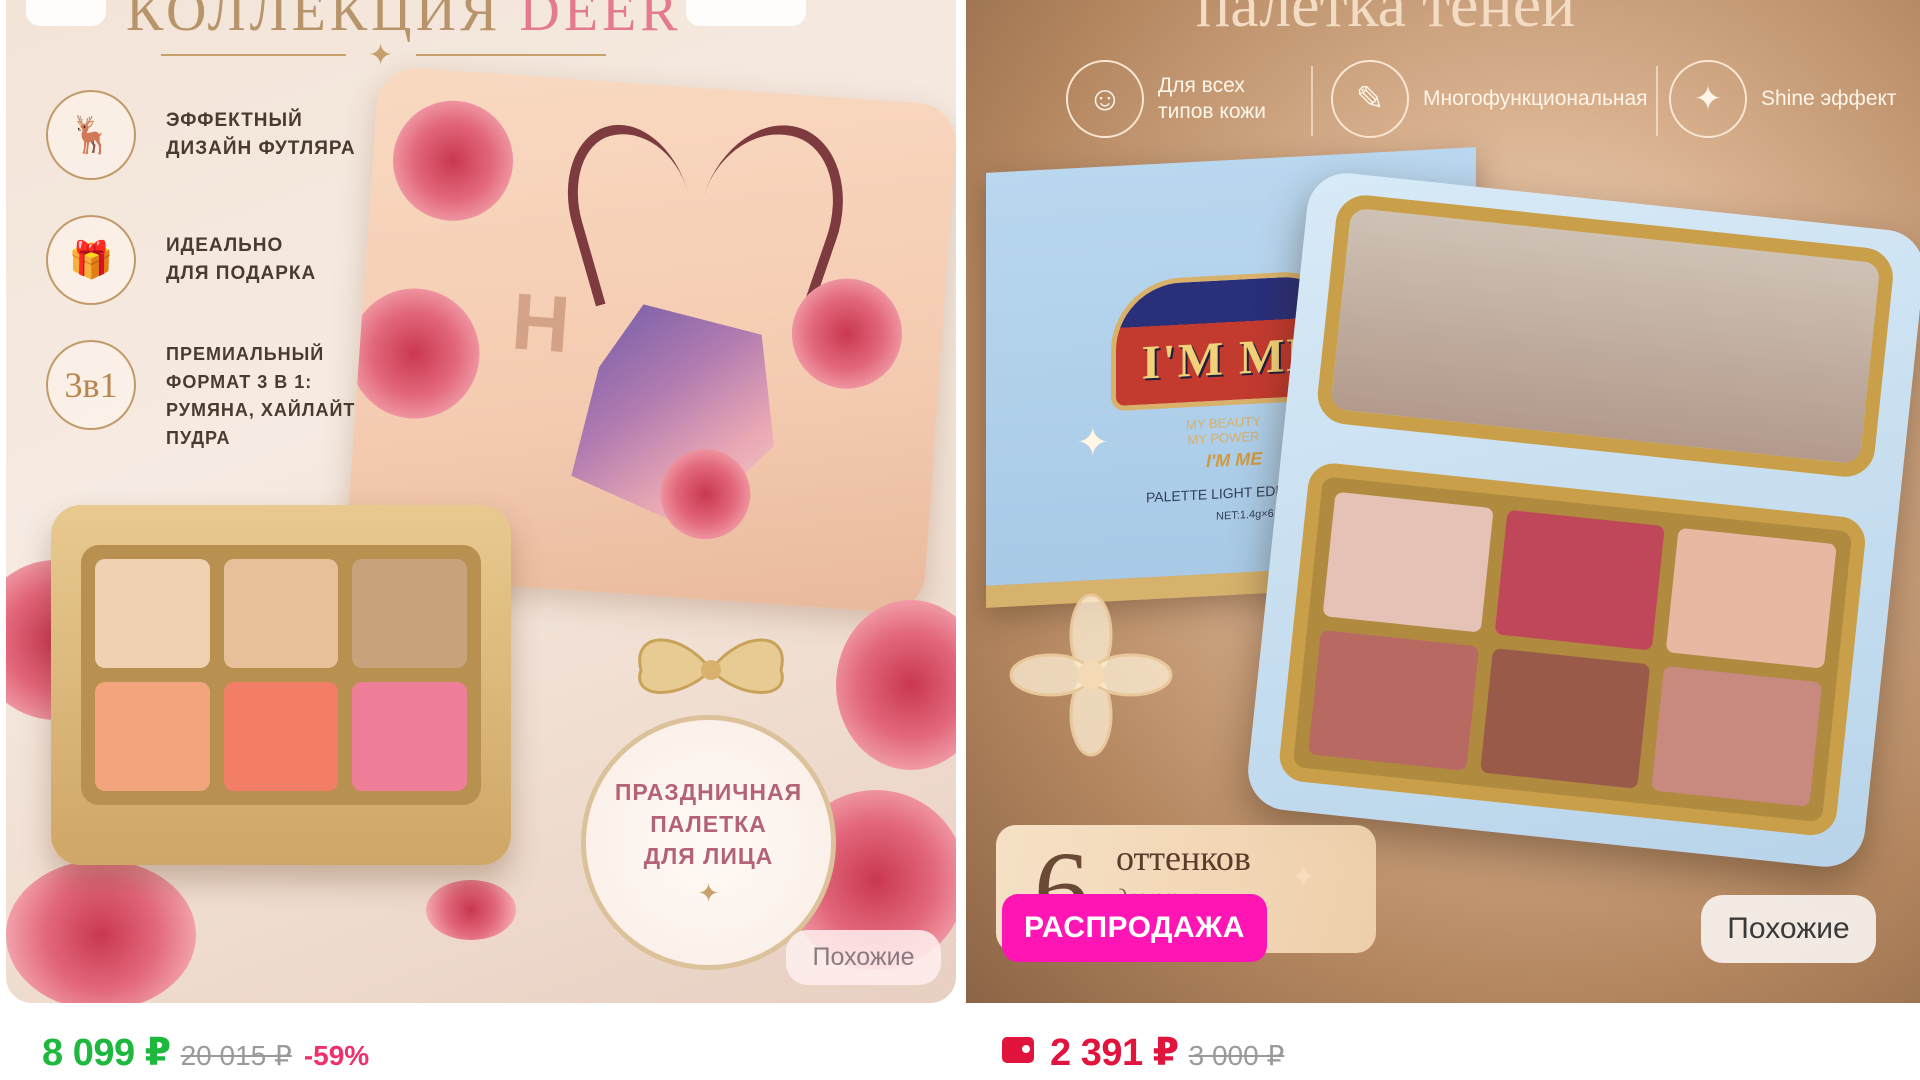 Image resolution: width=1920 pixels, height=1080 pixels. I want to click on feature-item: ✎ Многофункциональная, so click(1489, 99).